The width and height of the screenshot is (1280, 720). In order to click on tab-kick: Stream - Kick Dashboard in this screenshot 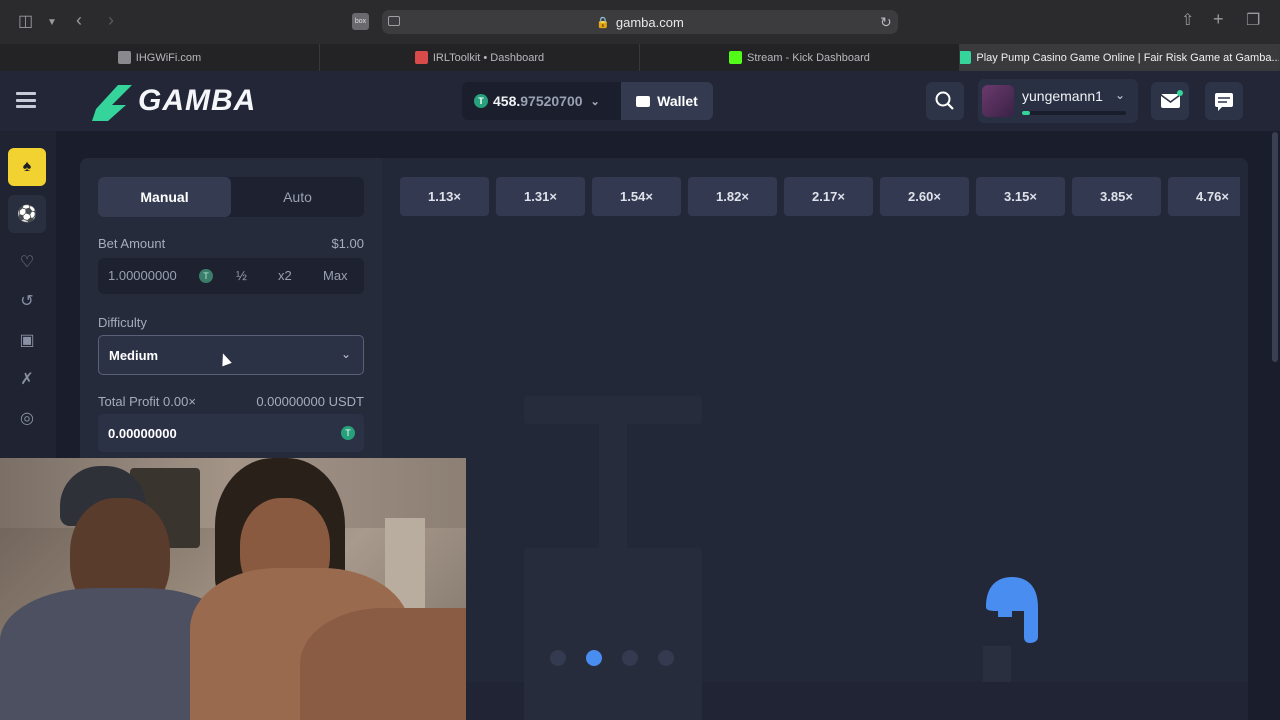, I will do `click(800, 57)`.